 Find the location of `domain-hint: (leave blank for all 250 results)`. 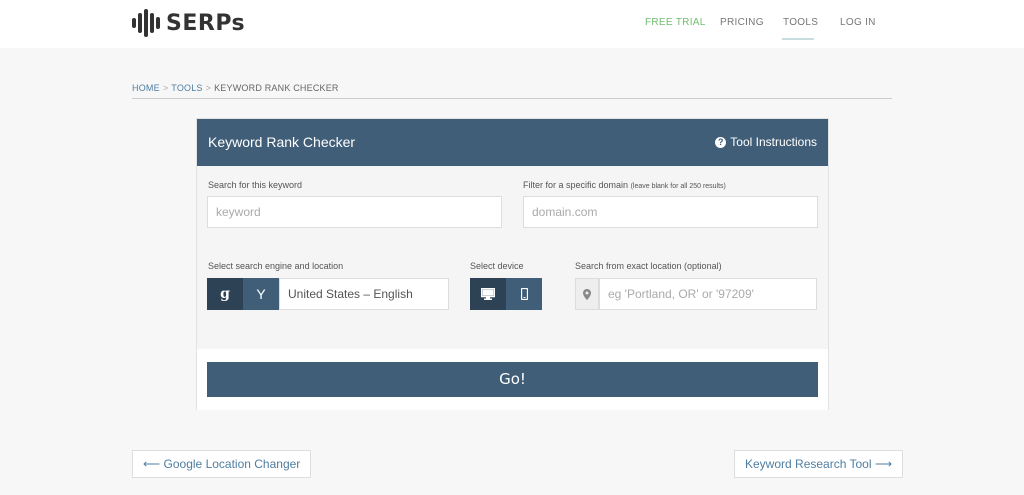

domain-hint: (leave blank for all 250 results) is located at coordinates (678, 186).